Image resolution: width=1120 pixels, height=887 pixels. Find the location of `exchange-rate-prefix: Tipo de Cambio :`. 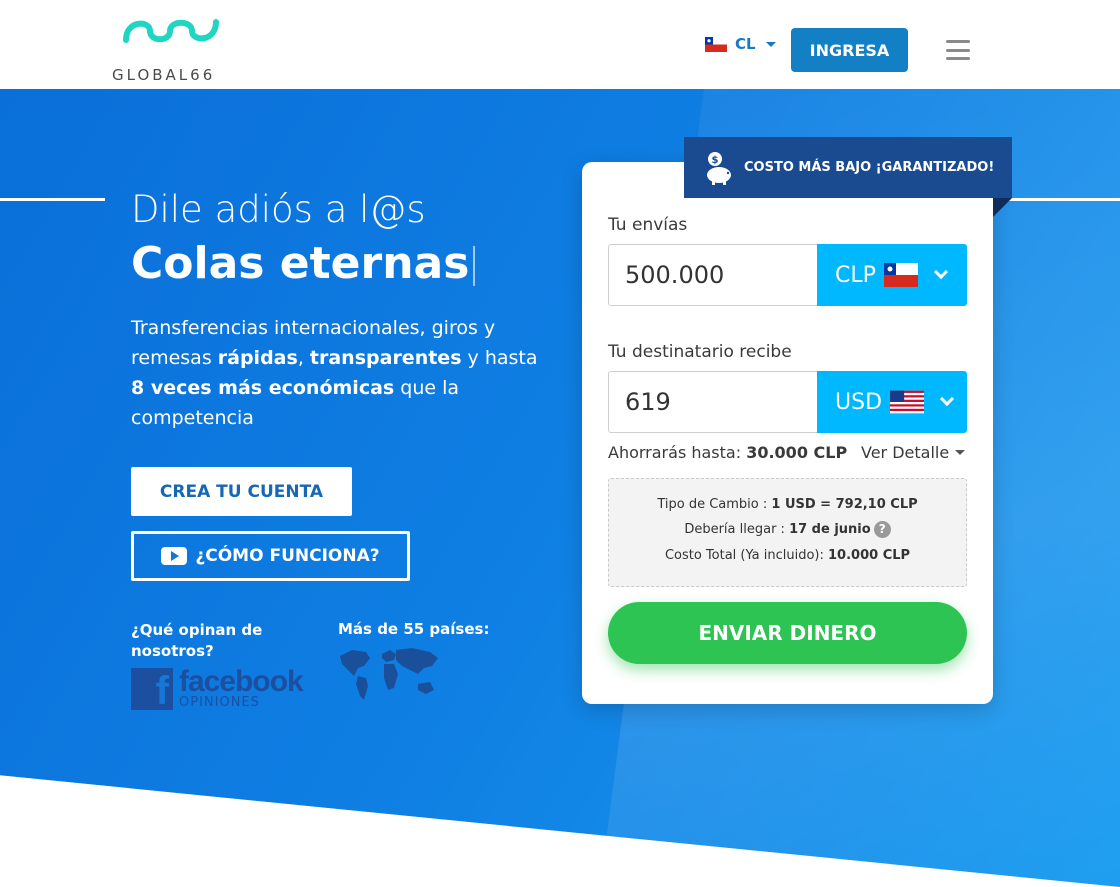

exchange-rate-prefix: Tipo de Cambio : is located at coordinates (714, 504).